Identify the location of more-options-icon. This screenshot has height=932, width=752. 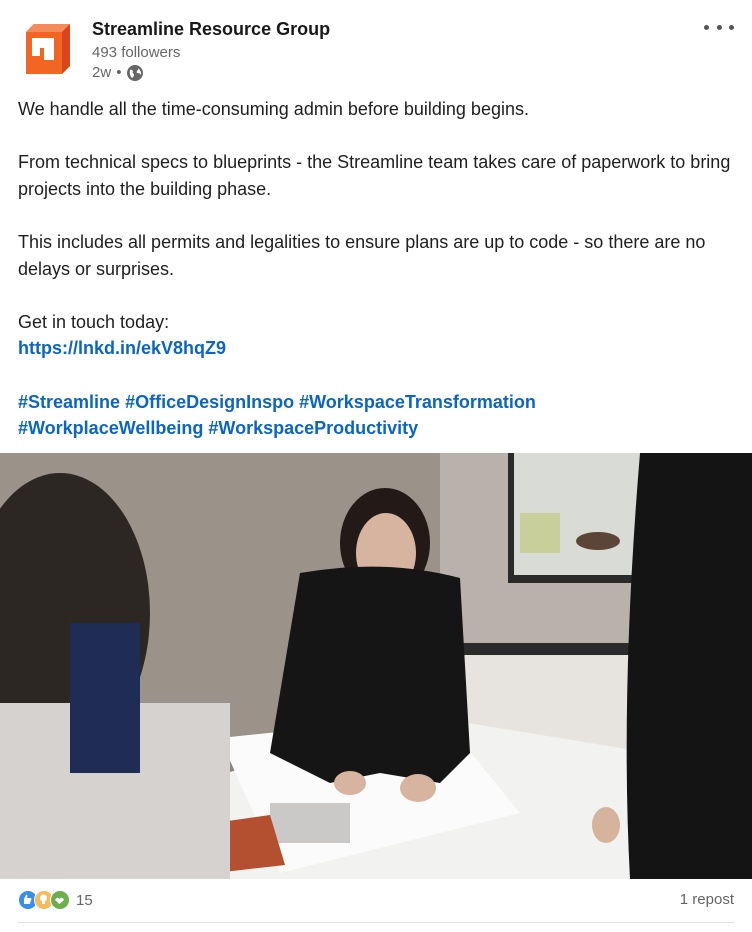
(719, 27).